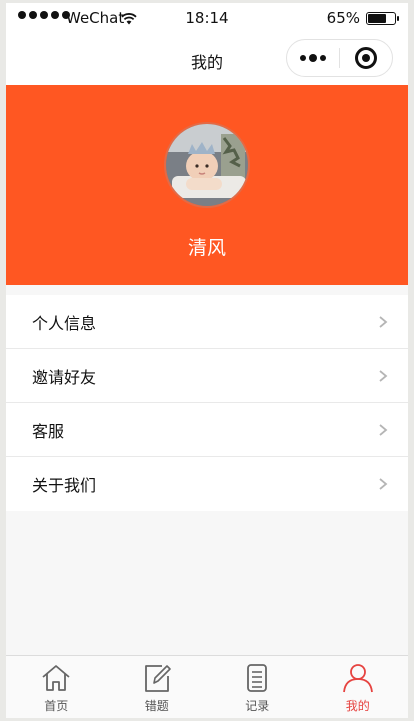 Image resolution: width=414 pixels, height=721 pixels. What do you see at coordinates (207, 484) in the screenshot?
I see `menu-item-about-us: 关于我们` at bounding box center [207, 484].